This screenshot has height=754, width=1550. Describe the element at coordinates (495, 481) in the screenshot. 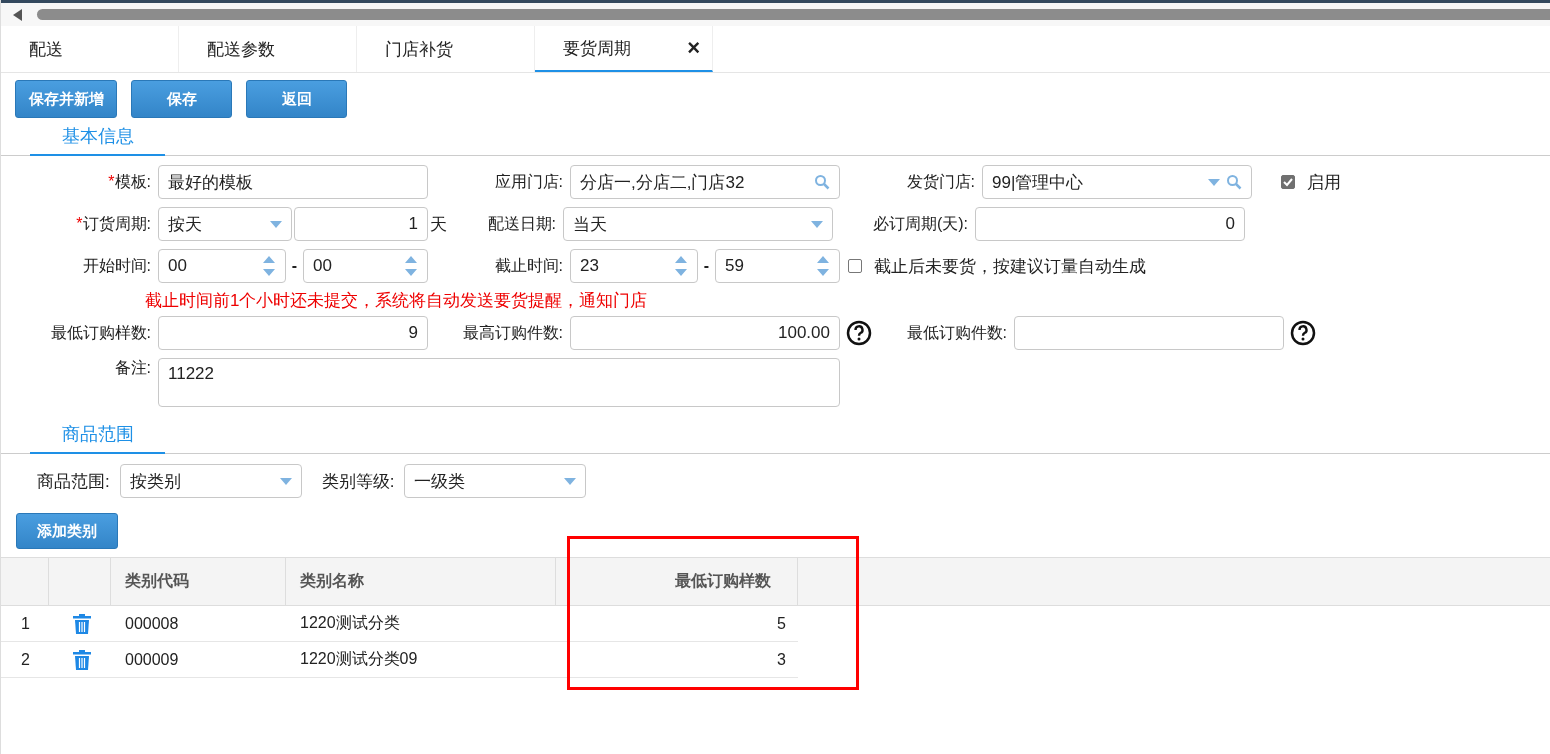

I see `dropdown-field: 一级类` at that location.